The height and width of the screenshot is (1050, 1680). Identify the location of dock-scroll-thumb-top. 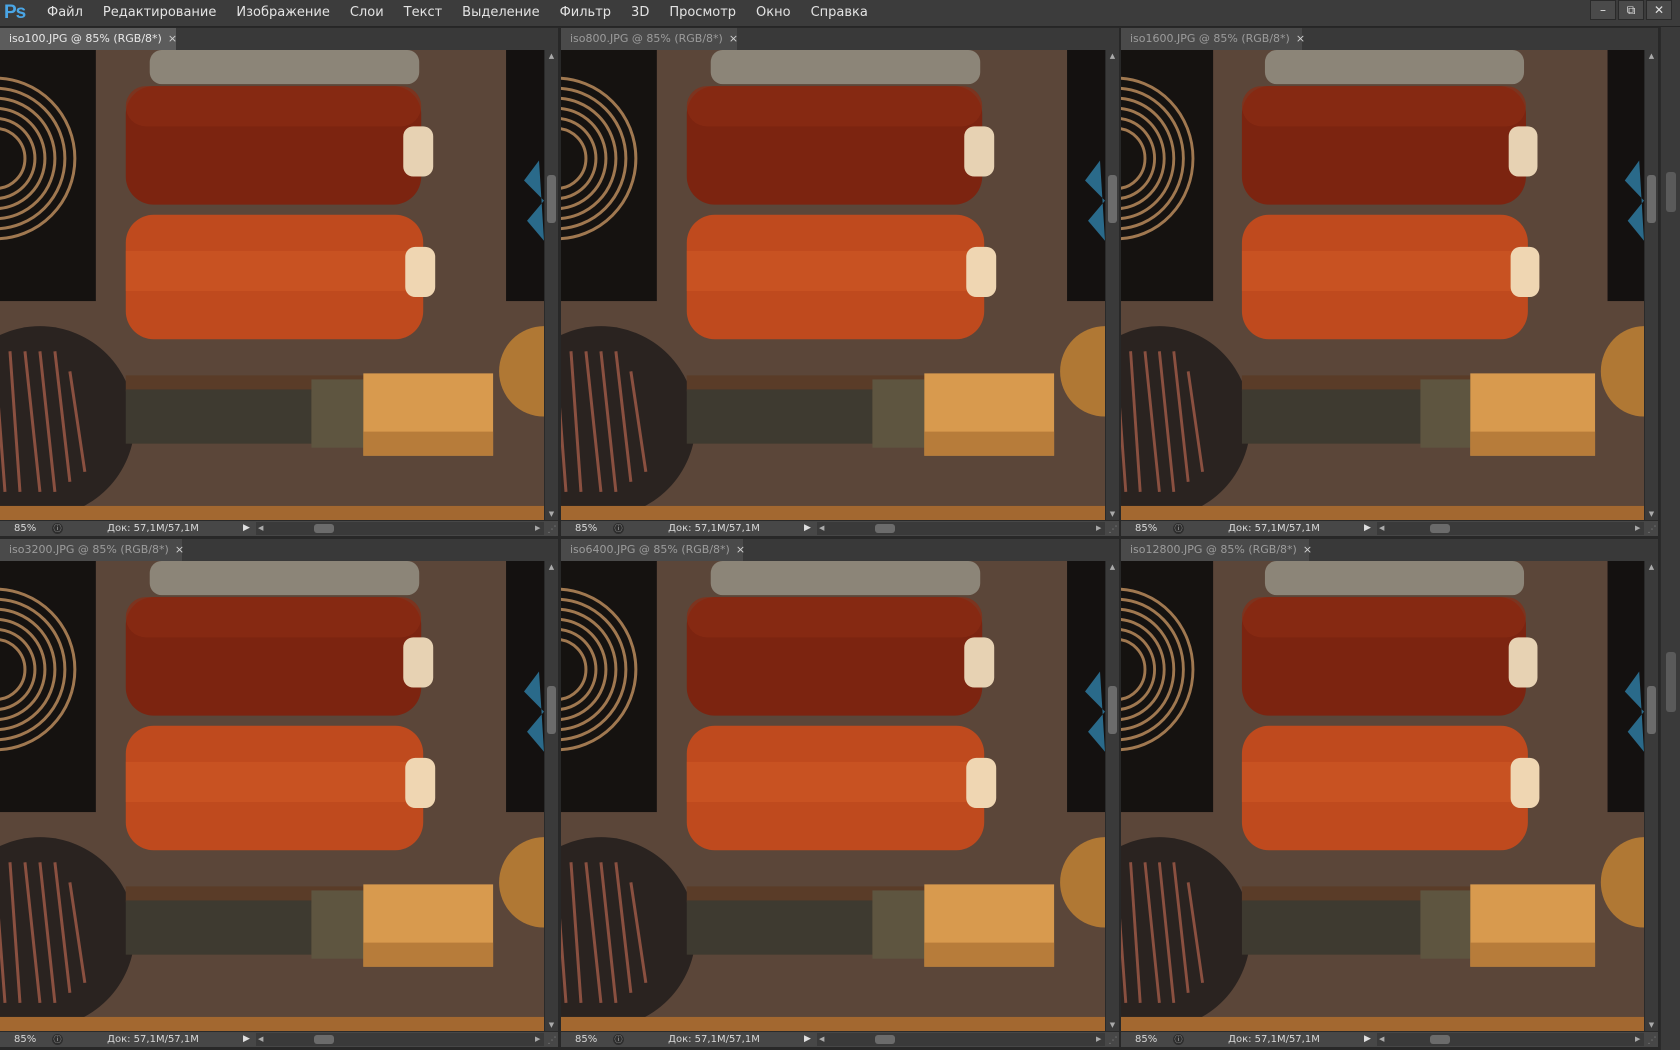
(1671, 192).